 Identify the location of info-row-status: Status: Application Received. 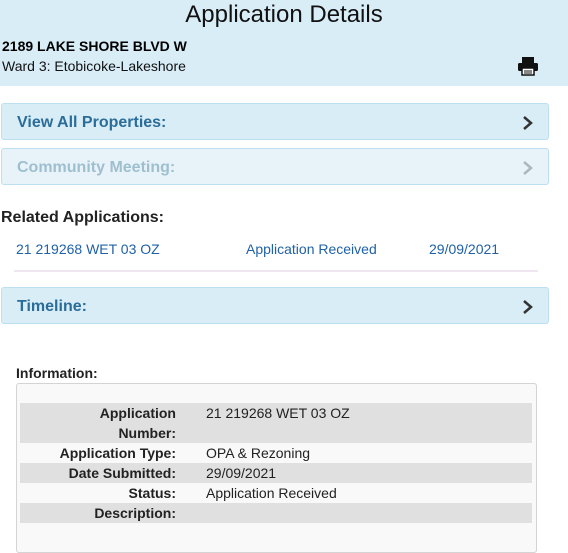
(276, 493).